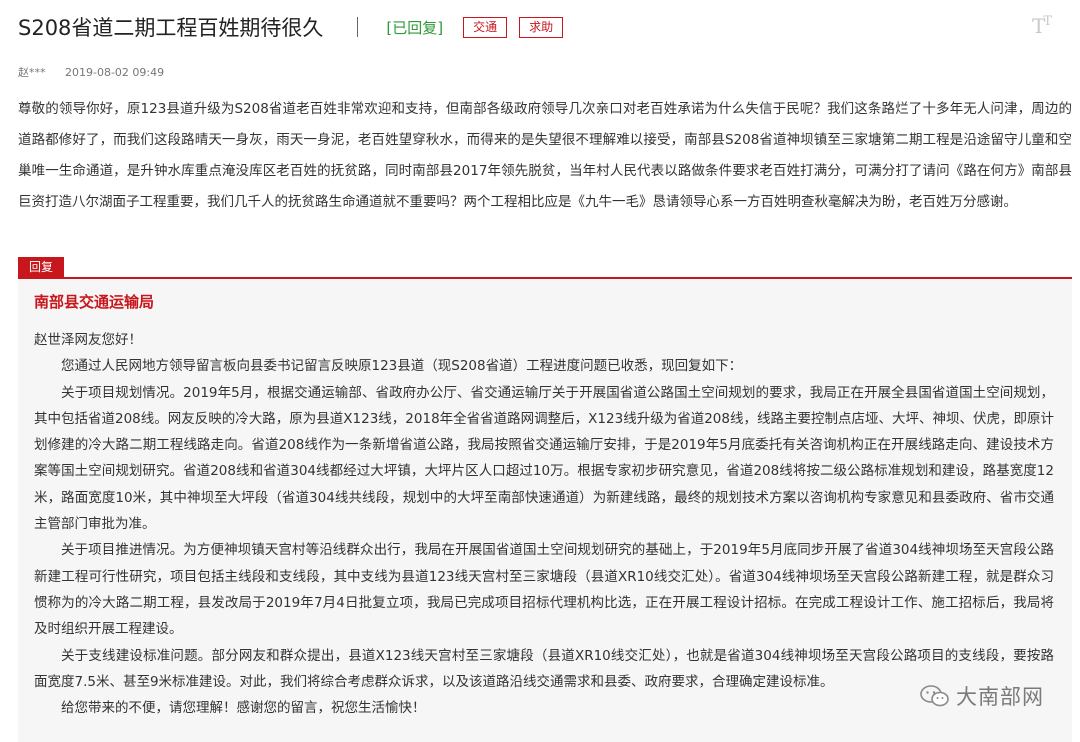 The width and height of the screenshot is (1080, 742). I want to click on title-divider, so click(358, 27).